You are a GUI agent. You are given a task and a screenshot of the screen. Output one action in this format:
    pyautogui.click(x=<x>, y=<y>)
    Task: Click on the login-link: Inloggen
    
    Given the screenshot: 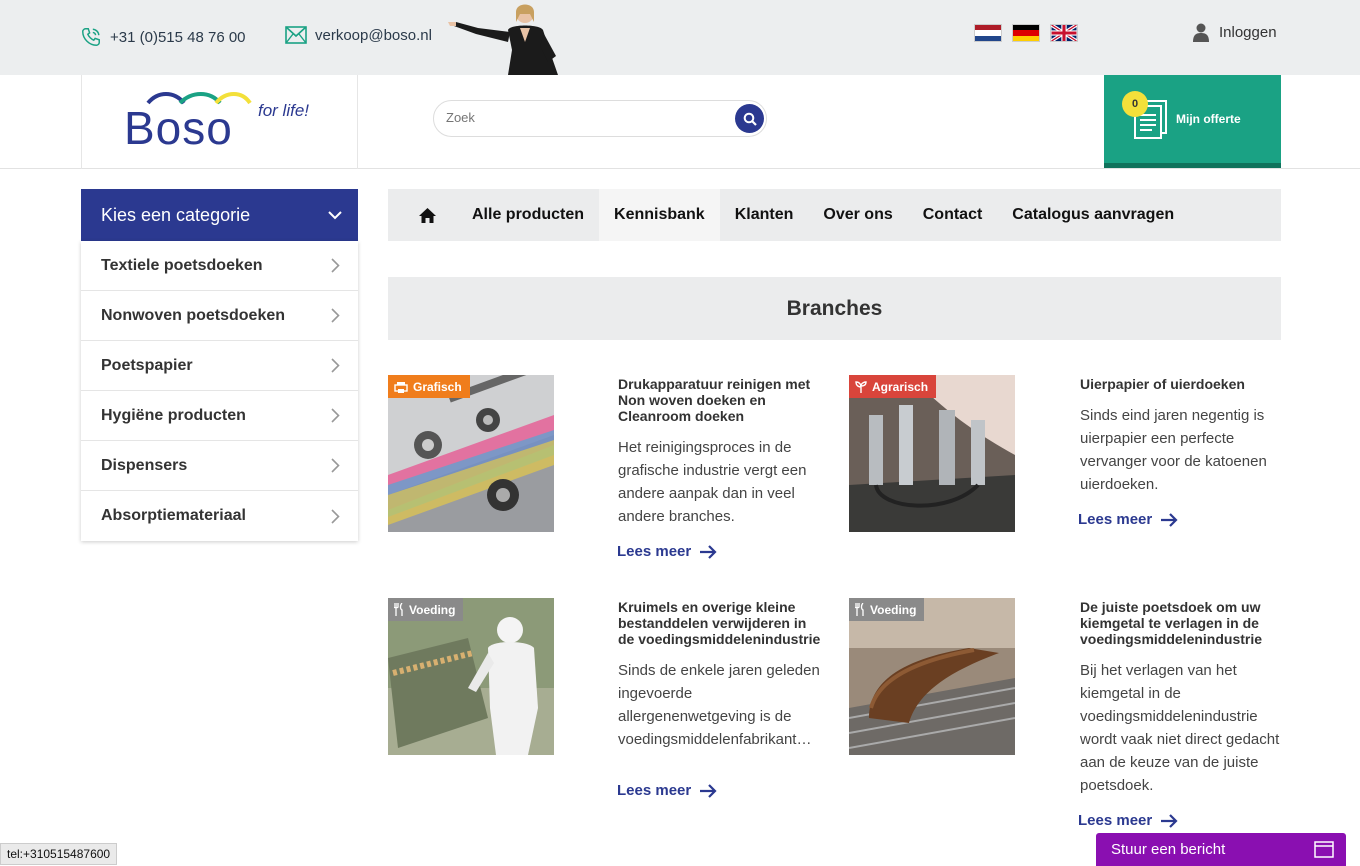 What is the action you would take?
    pyautogui.click(x=1235, y=32)
    